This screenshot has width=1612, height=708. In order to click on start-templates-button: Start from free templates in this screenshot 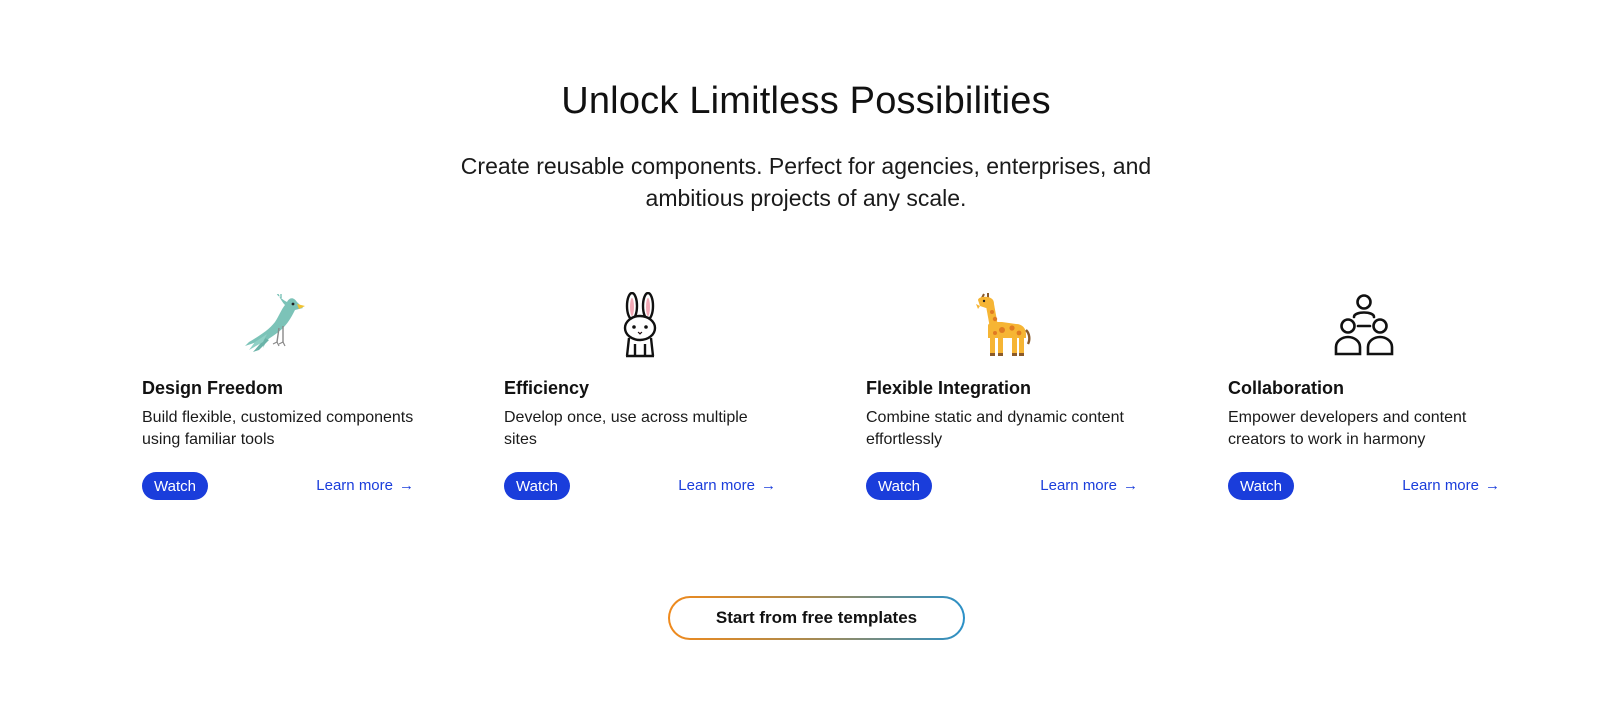, I will do `click(816, 618)`.